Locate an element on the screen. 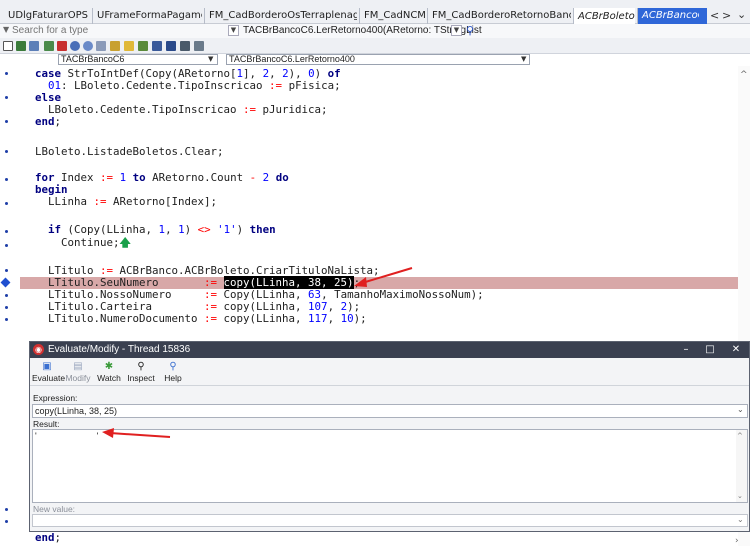  tab-acbrboleto: ACBrBoleto ● is located at coordinates (604, 16).